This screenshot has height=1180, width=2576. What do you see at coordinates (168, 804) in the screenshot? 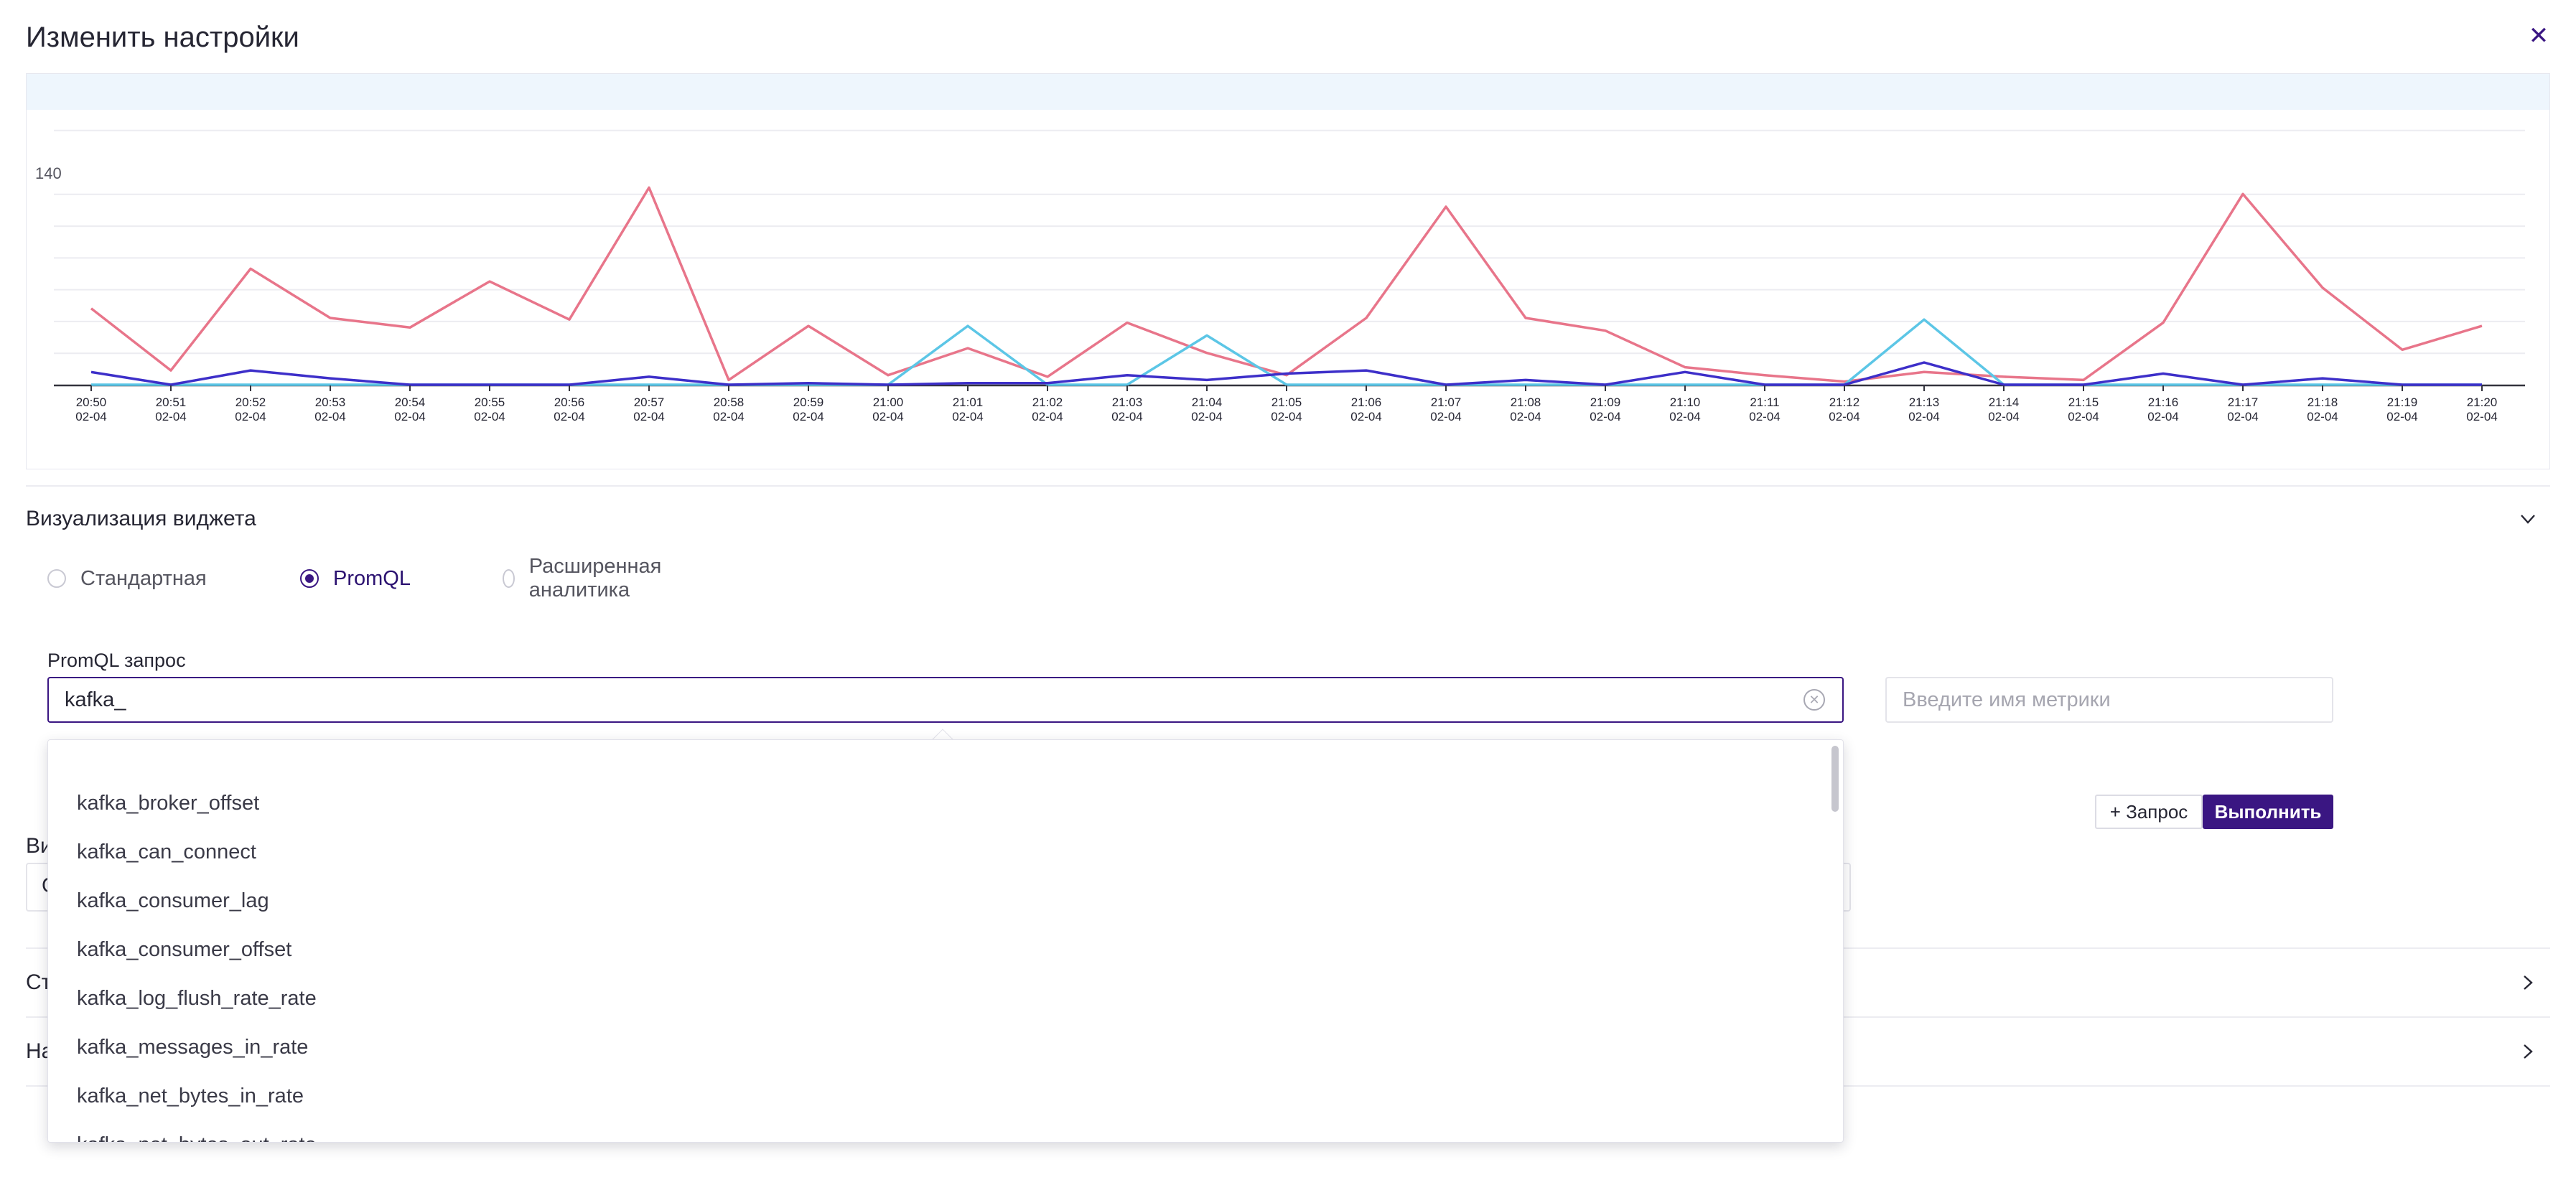
I see `suggestion-item: kafka_broker_offset` at bounding box center [168, 804].